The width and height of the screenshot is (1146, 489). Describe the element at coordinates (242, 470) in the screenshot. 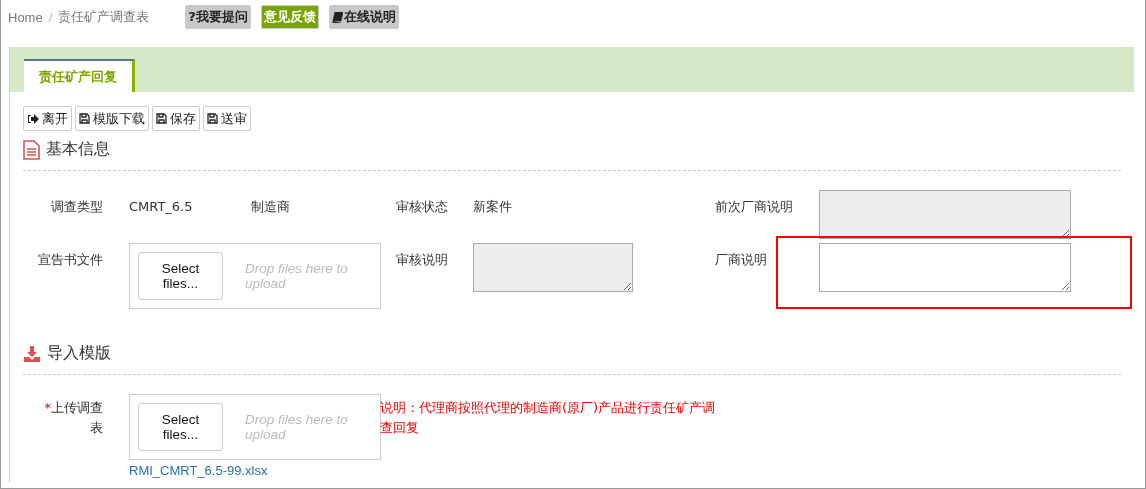

I see `file-link: RMI_CMRT_6.5-99.xlsx` at that location.